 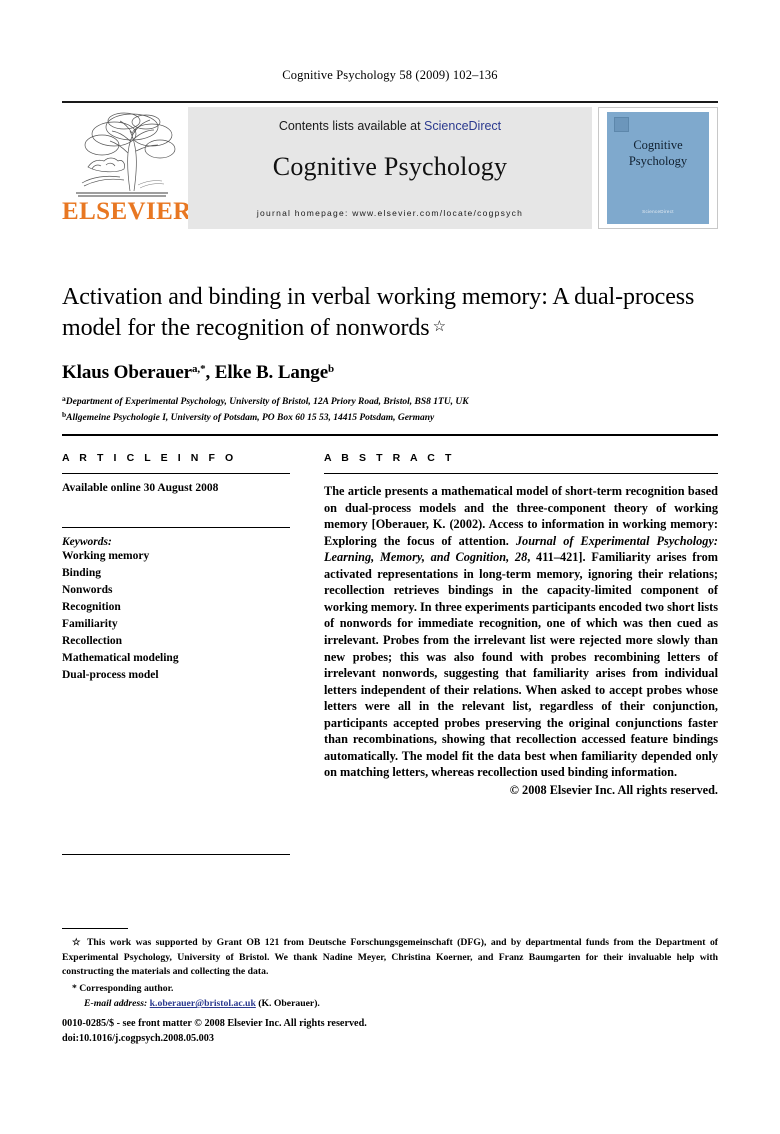 I want to click on info-rule-bottom, so click(x=176, y=855).